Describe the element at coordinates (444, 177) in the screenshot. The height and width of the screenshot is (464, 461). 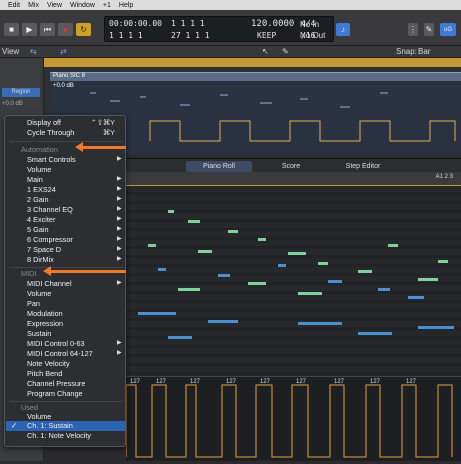
I see `editor-region-label: A1 2 3` at that location.